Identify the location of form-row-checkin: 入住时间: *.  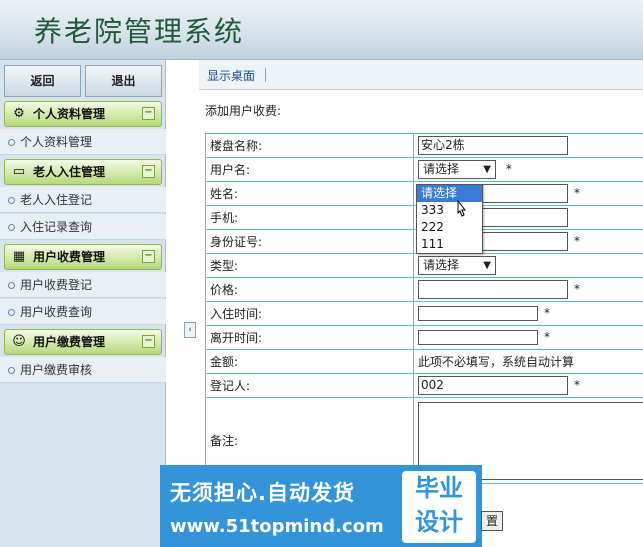
(424, 313).